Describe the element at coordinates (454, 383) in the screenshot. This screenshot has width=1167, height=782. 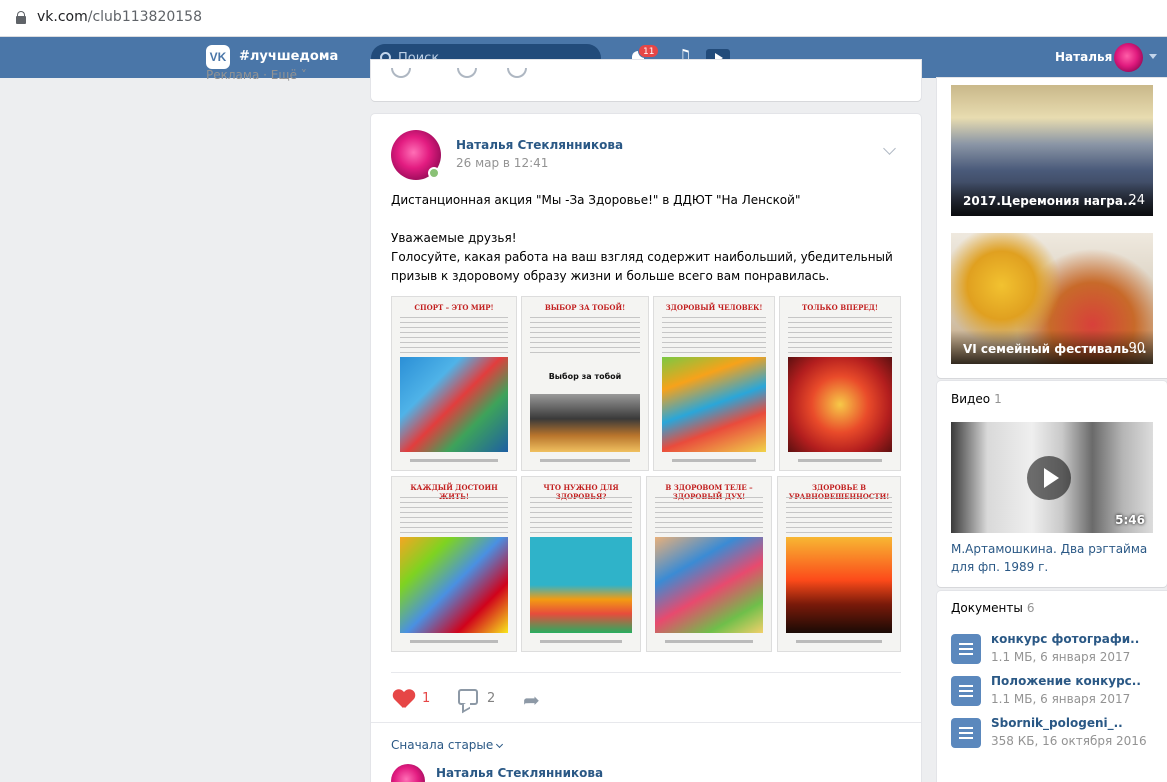
I see `post-image: СПОРТ – ЭТО МИР!` at that location.